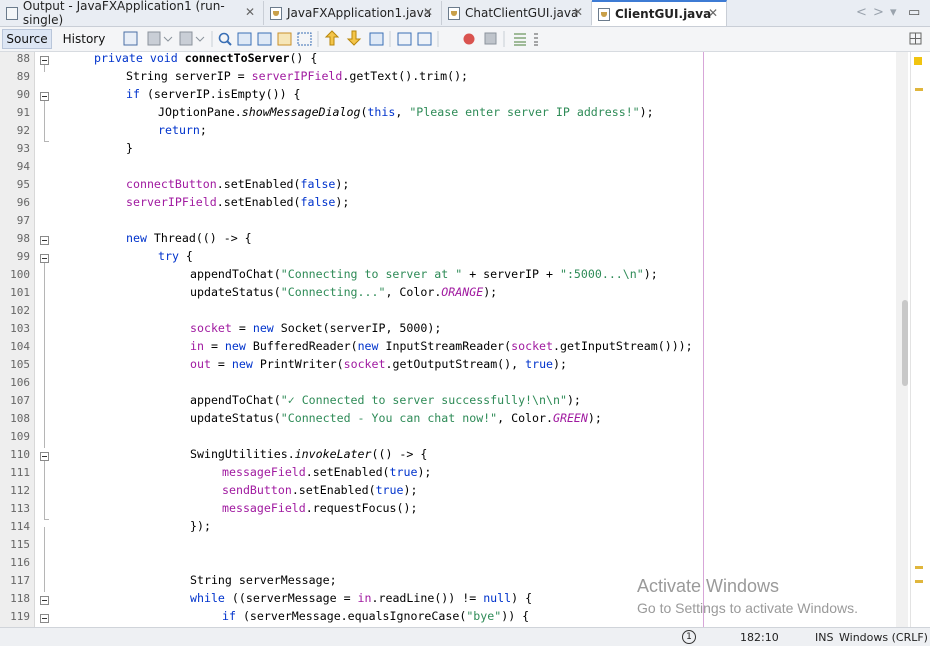  I want to click on code-line-117: String serverMessage;, so click(263, 580).